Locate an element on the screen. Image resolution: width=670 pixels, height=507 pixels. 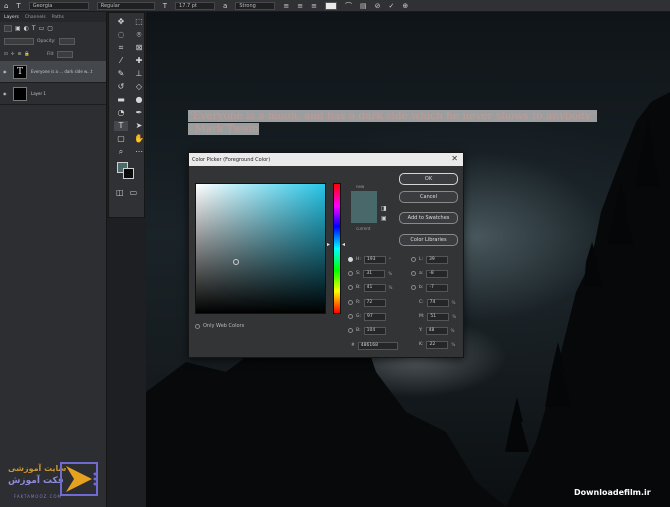
fill-field is located at coordinates (65, 54).